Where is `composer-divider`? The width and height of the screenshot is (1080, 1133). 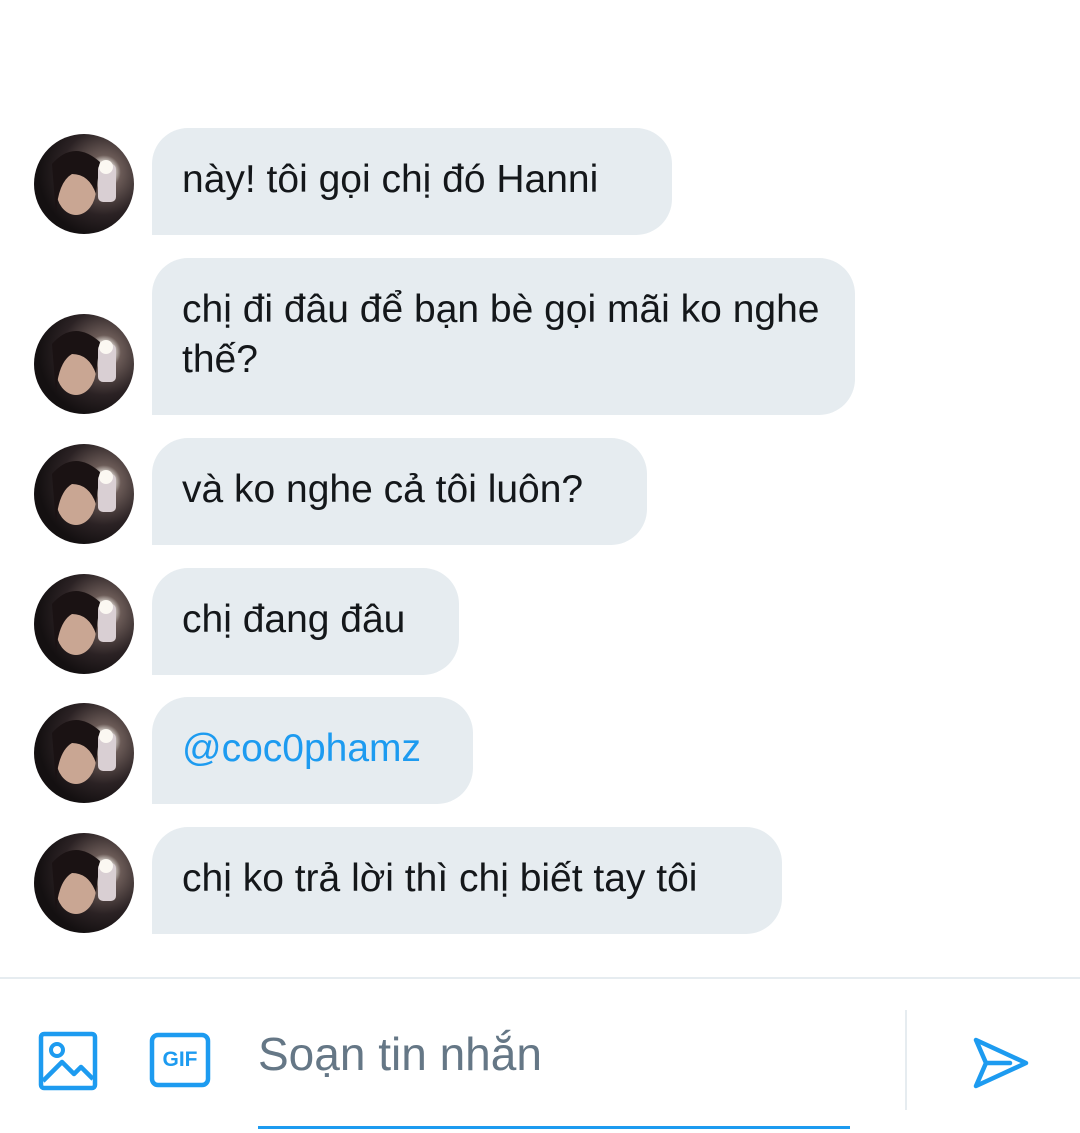 composer-divider is located at coordinates (906, 1060).